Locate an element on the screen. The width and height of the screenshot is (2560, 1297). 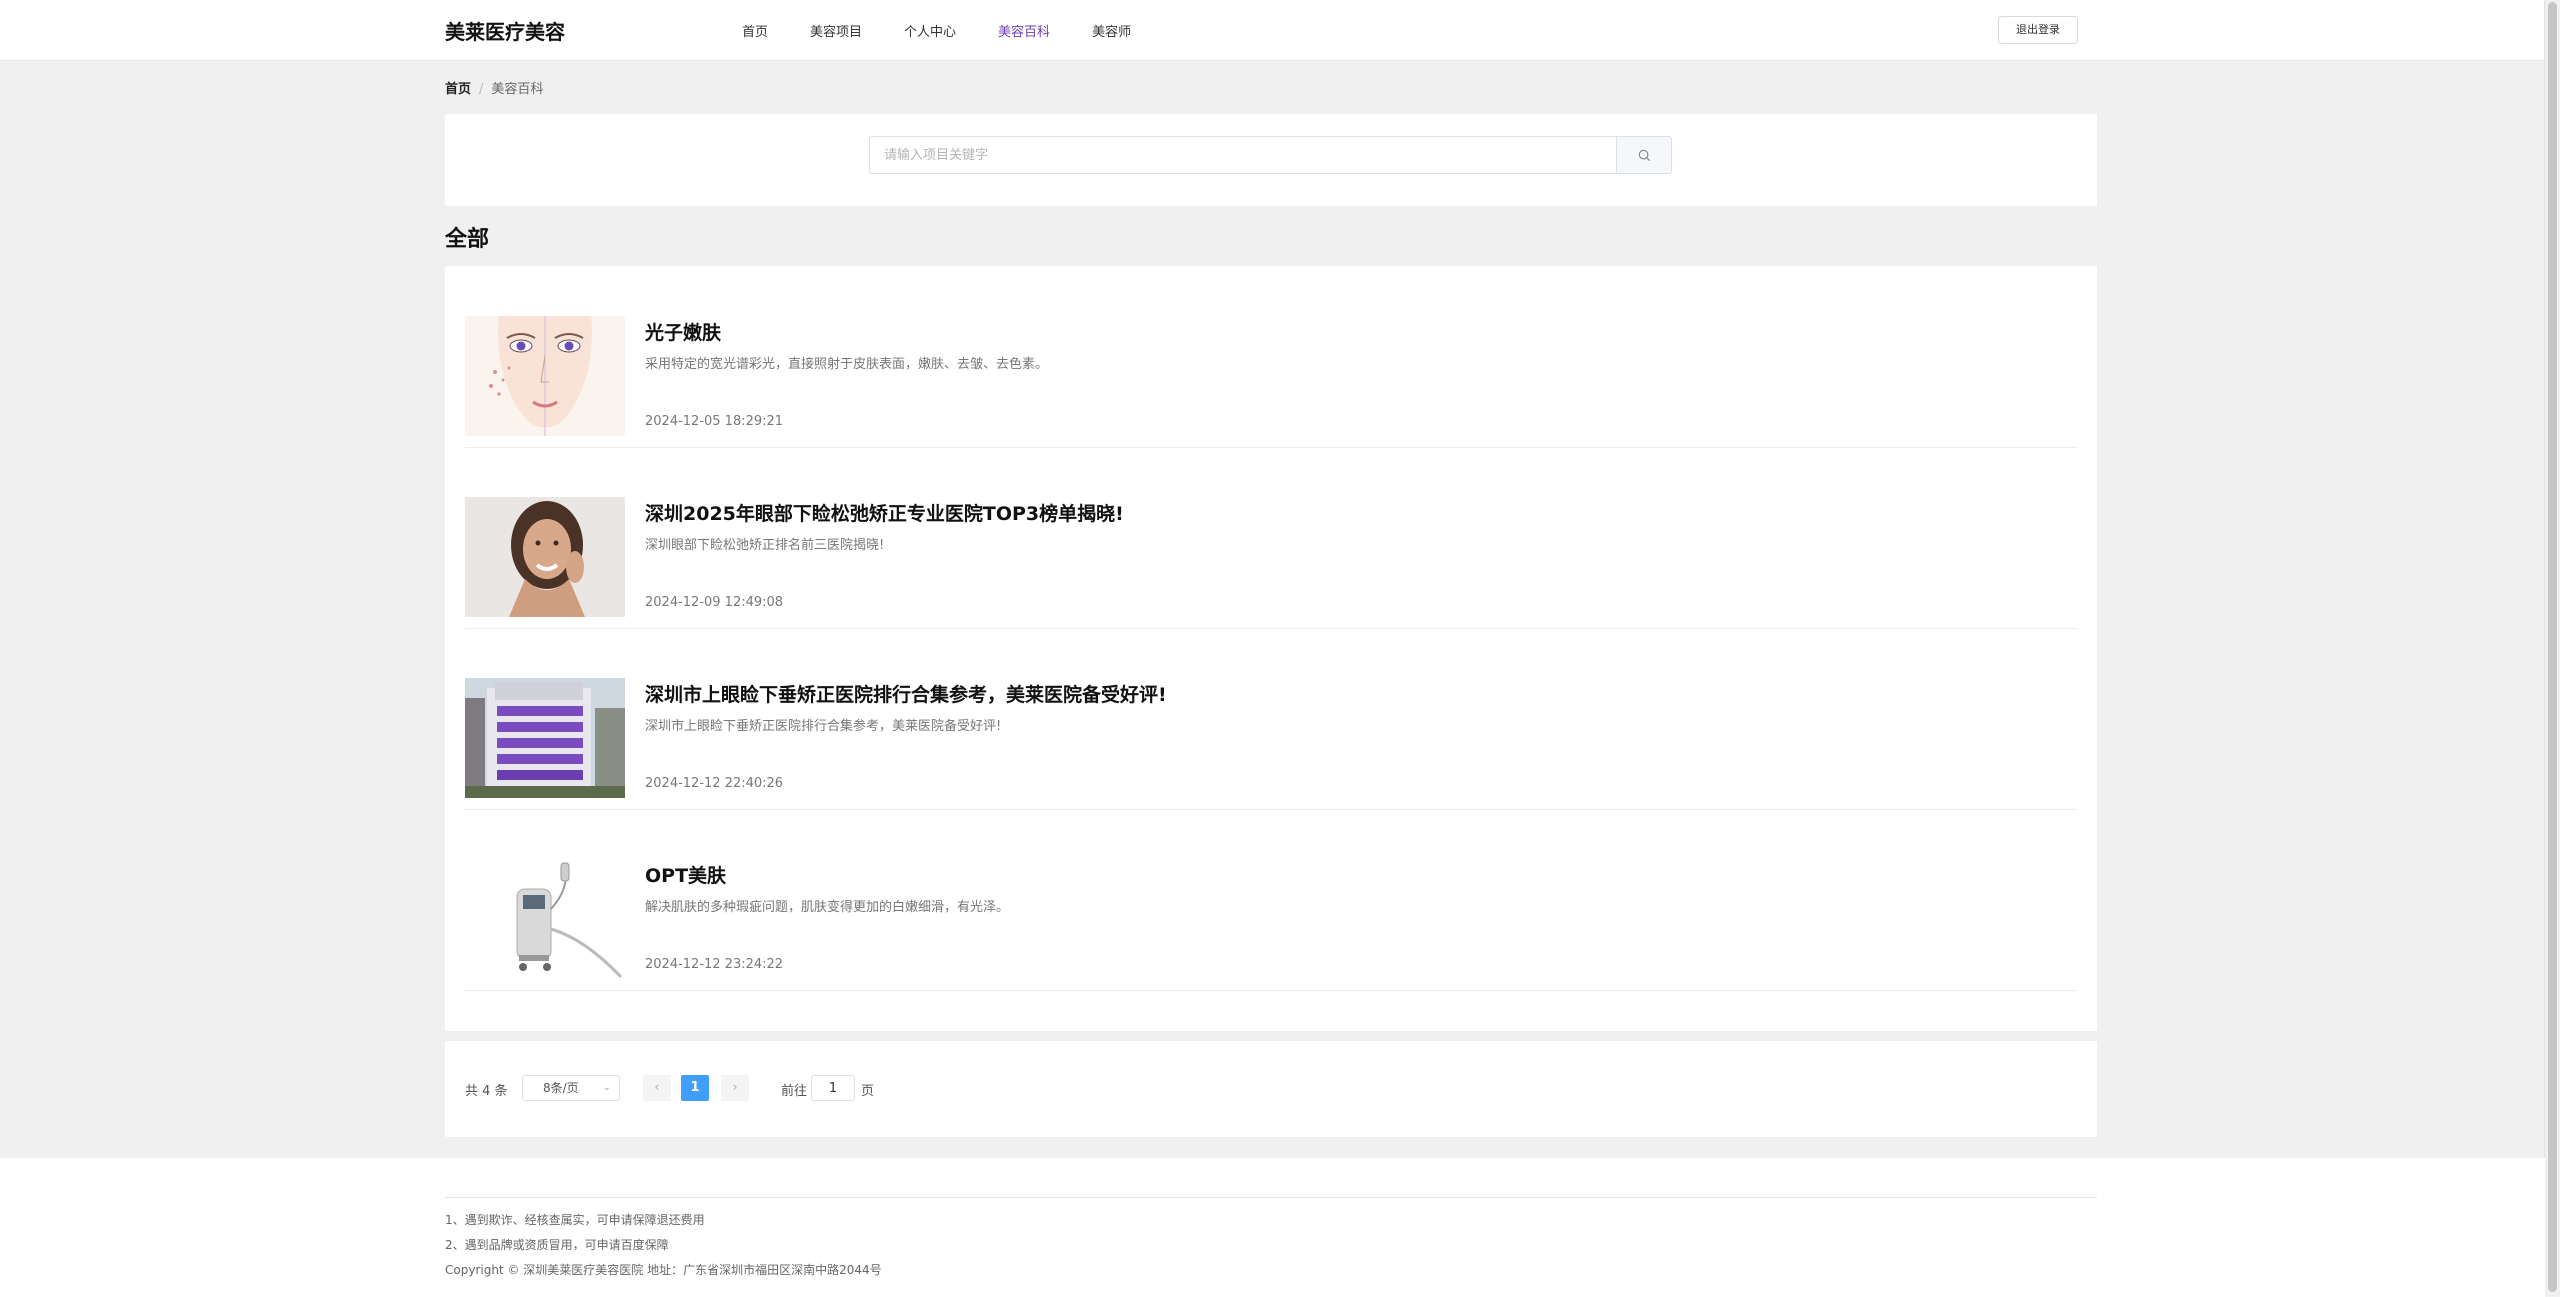
chevron-down-icon: ⌄ is located at coordinates (606, 1087).